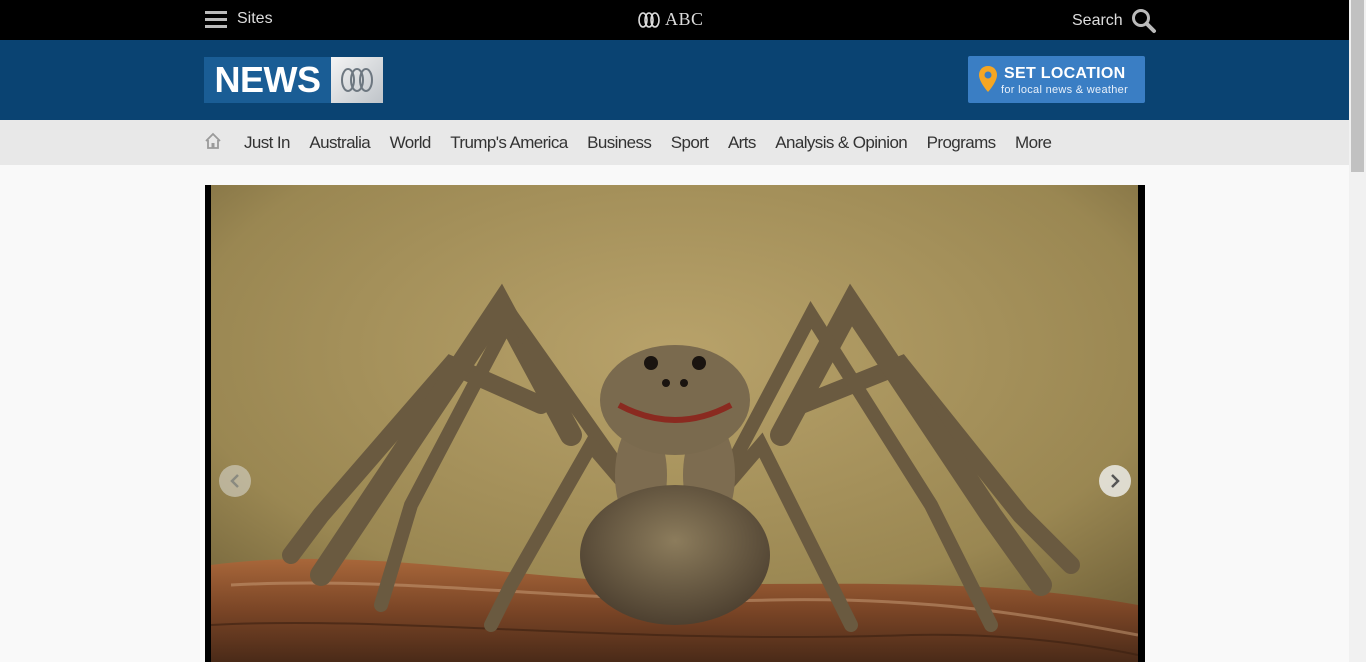 Image resolution: width=1366 pixels, height=662 pixels. What do you see at coordinates (357, 80) in the screenshot?
I see `abc-lissajous-icon` at bounding box center [357, 80].